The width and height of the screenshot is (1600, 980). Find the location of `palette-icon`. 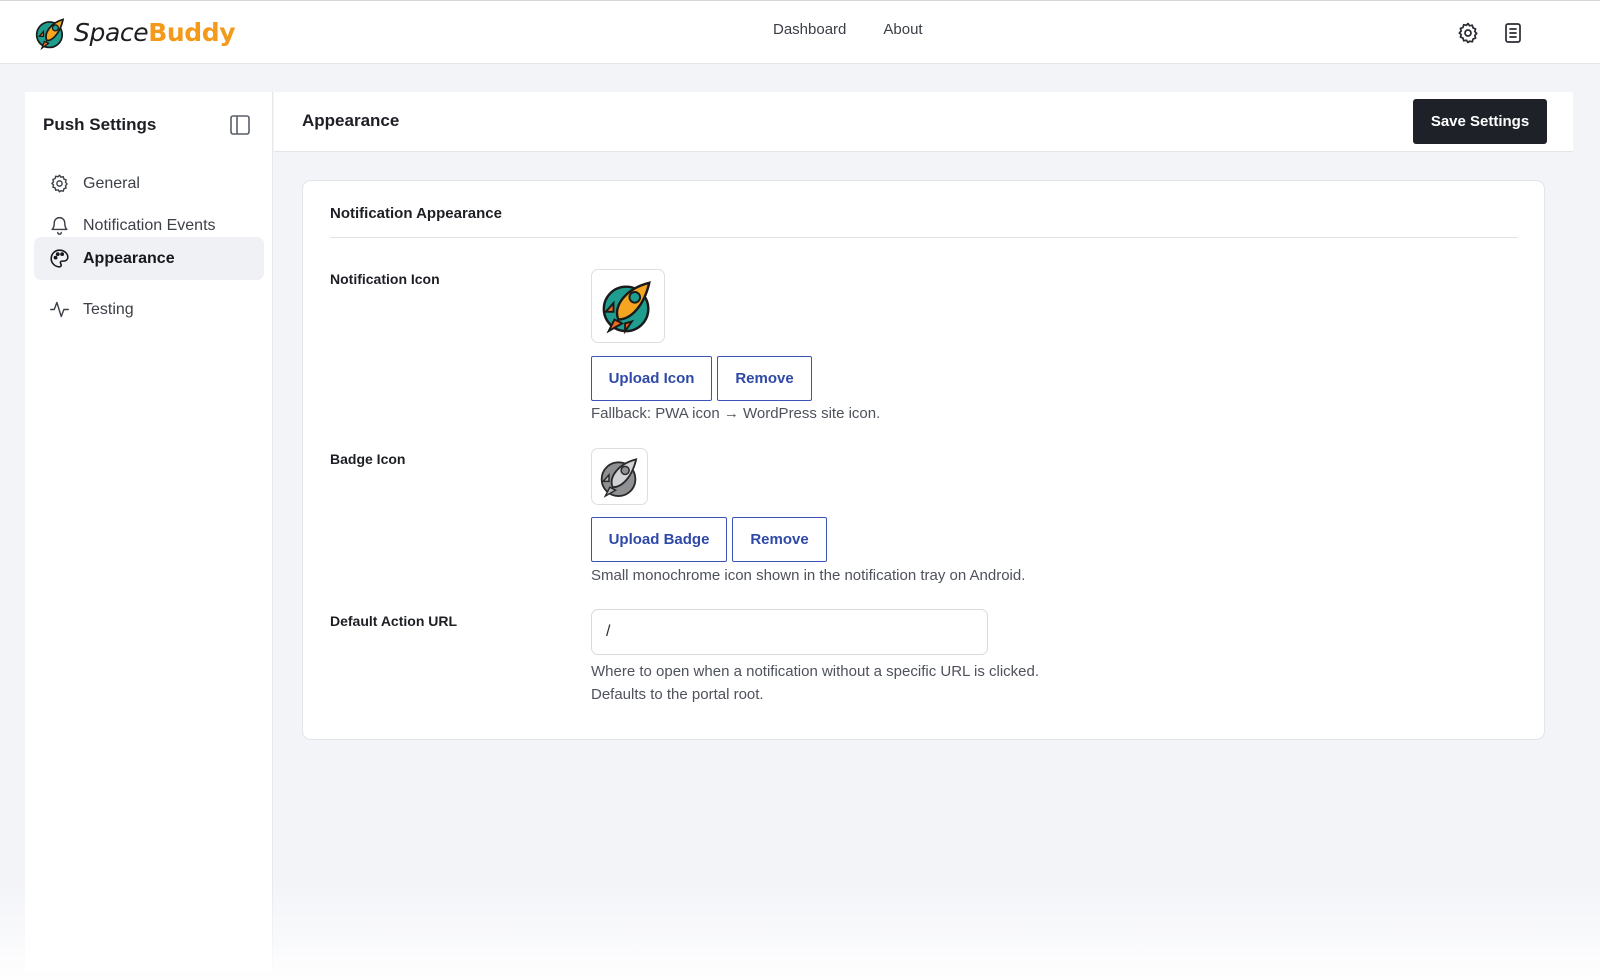

palette-icon is located at coordinates (59, 258).